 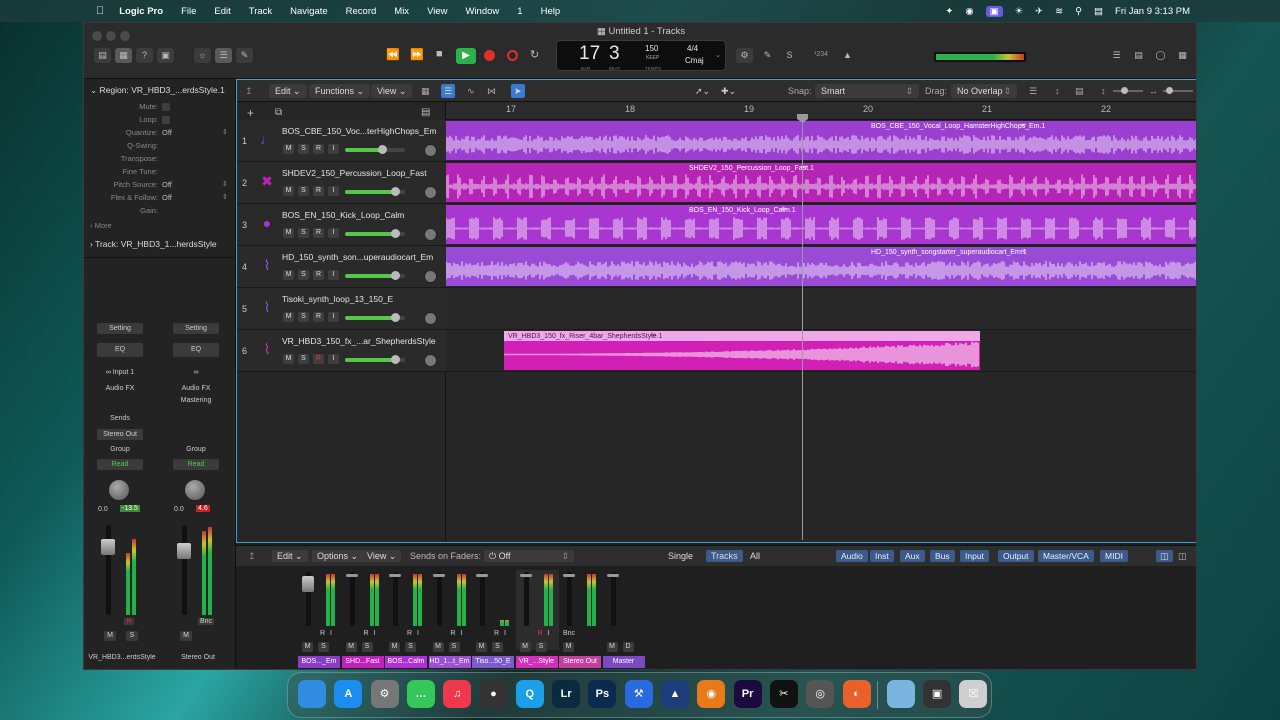 I want to click on audio-region: SHDEV2_150_Percussion_Loop_Fast.1 ∞, so click(x=821, y=182).